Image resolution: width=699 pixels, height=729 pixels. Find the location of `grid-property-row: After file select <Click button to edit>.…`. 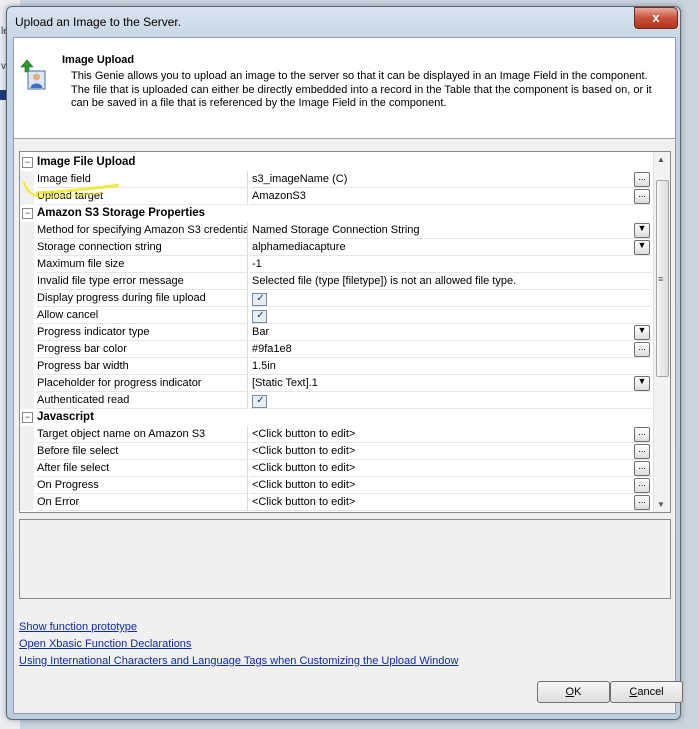

grid-property-row: After file select <Click button to edit>.… is located at coordinates (336, 468).